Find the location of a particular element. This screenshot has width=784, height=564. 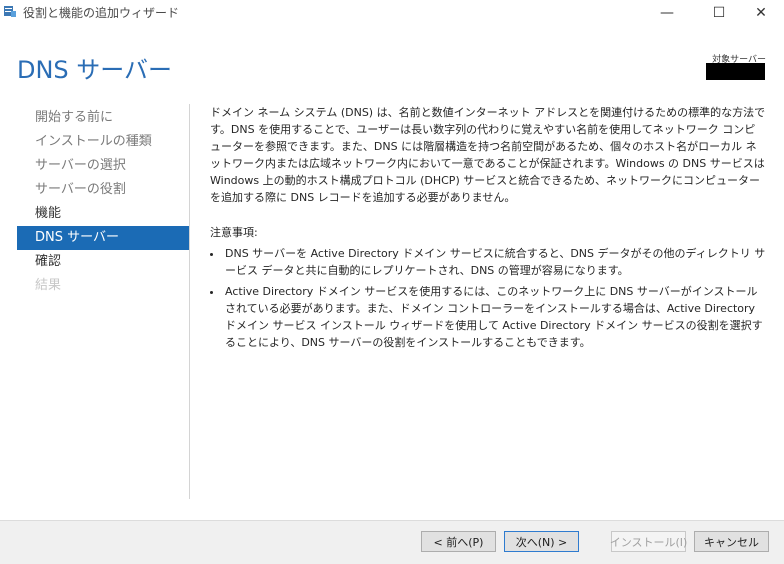

notes-heading: 注意事項: is located at coordinates (234, 232).